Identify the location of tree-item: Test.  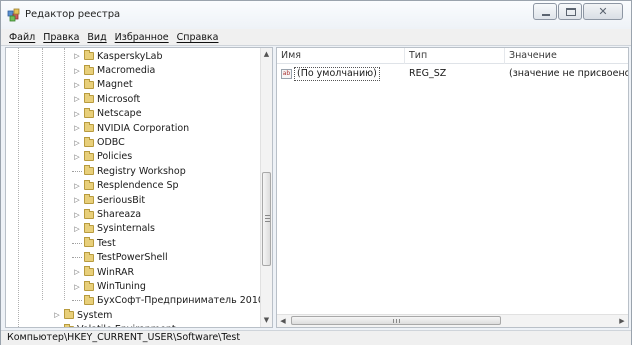
(94, 243).